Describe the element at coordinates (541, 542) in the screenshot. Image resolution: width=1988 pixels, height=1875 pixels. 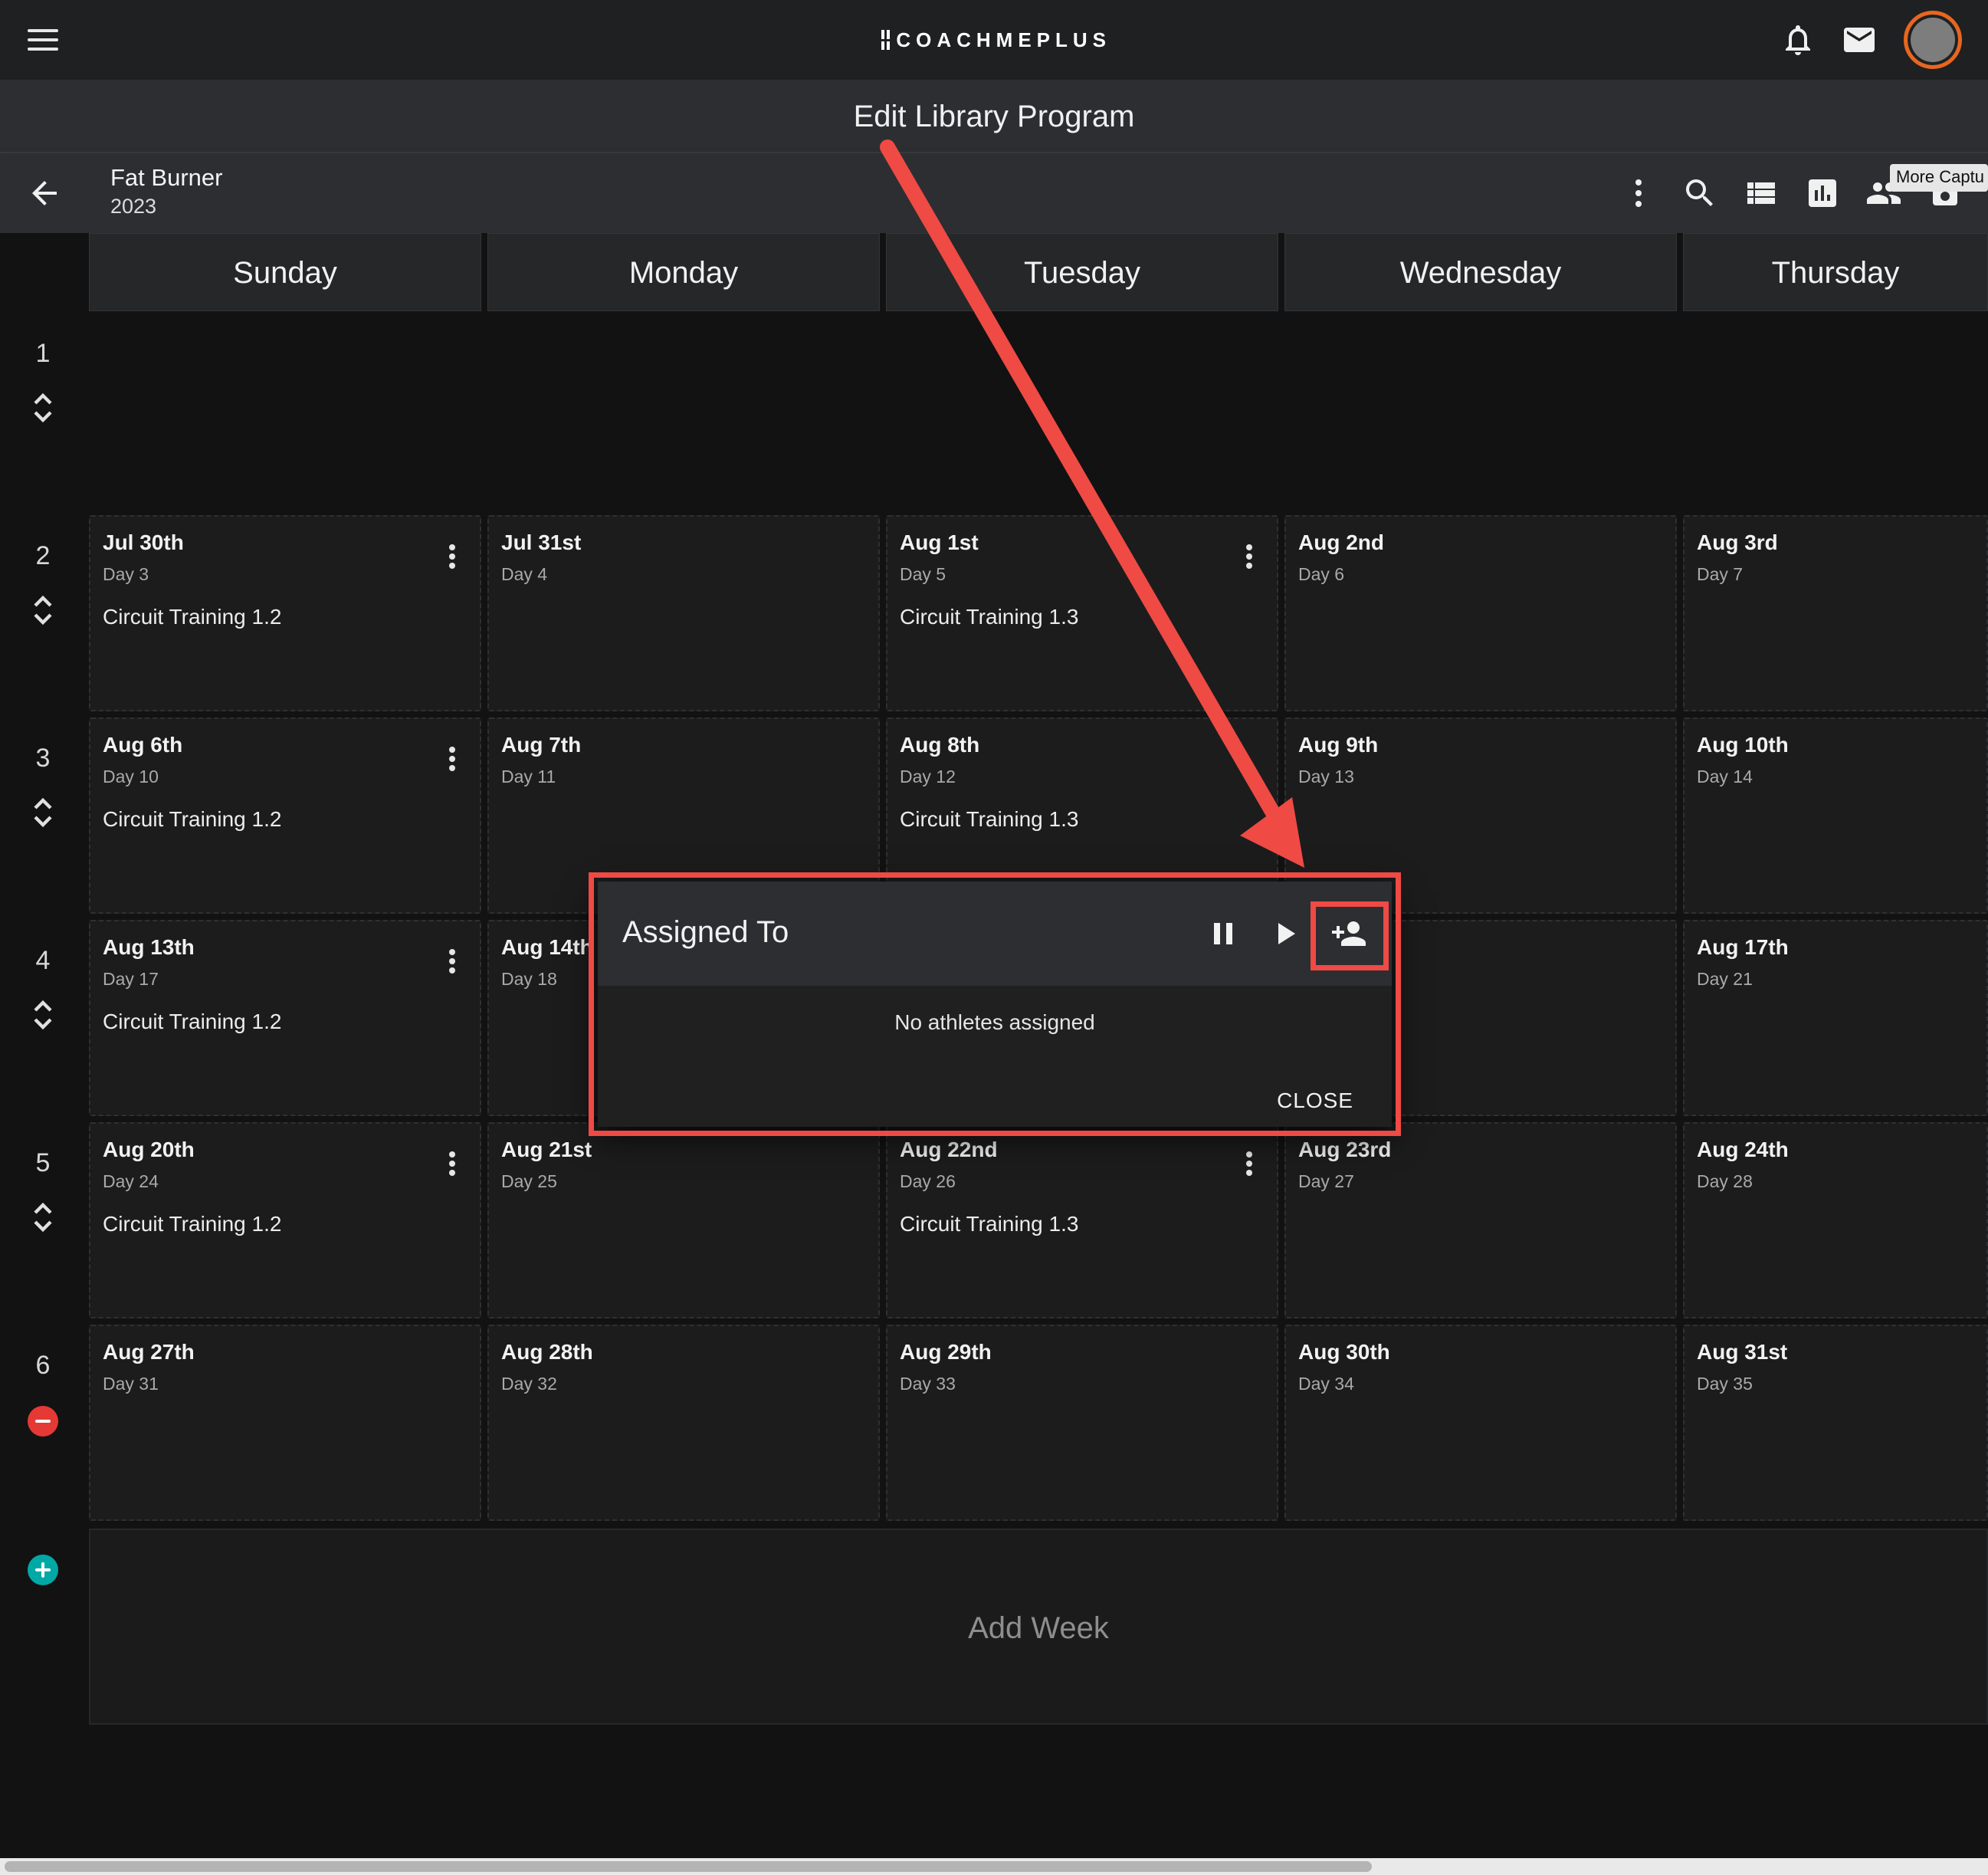
I see `cell-date: Jul 31st` at that location.